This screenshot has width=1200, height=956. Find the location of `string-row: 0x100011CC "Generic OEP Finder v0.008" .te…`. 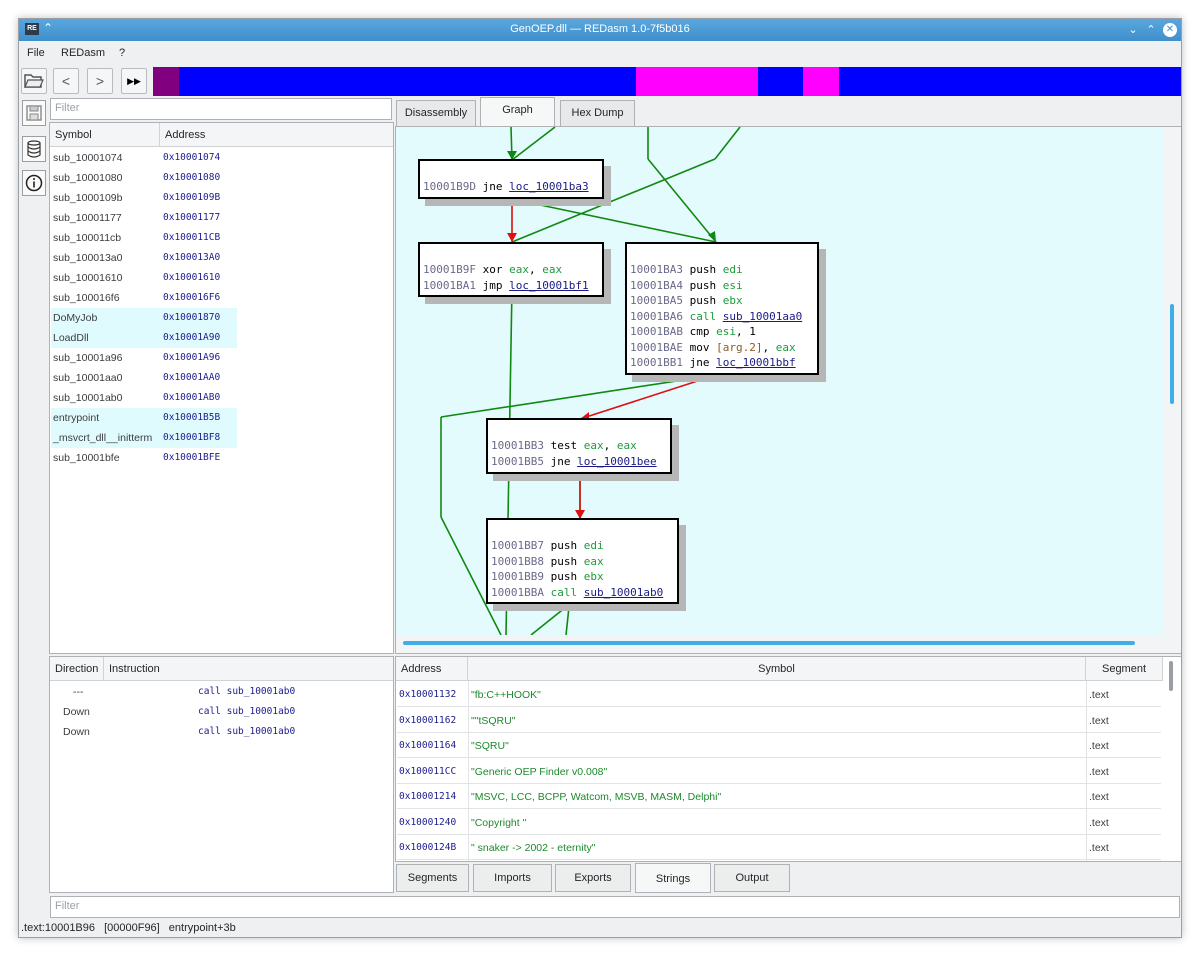

string-row: 0x100011CC "Generic OEP Finder v0.008" .te… is located at coordinates (779, 771).